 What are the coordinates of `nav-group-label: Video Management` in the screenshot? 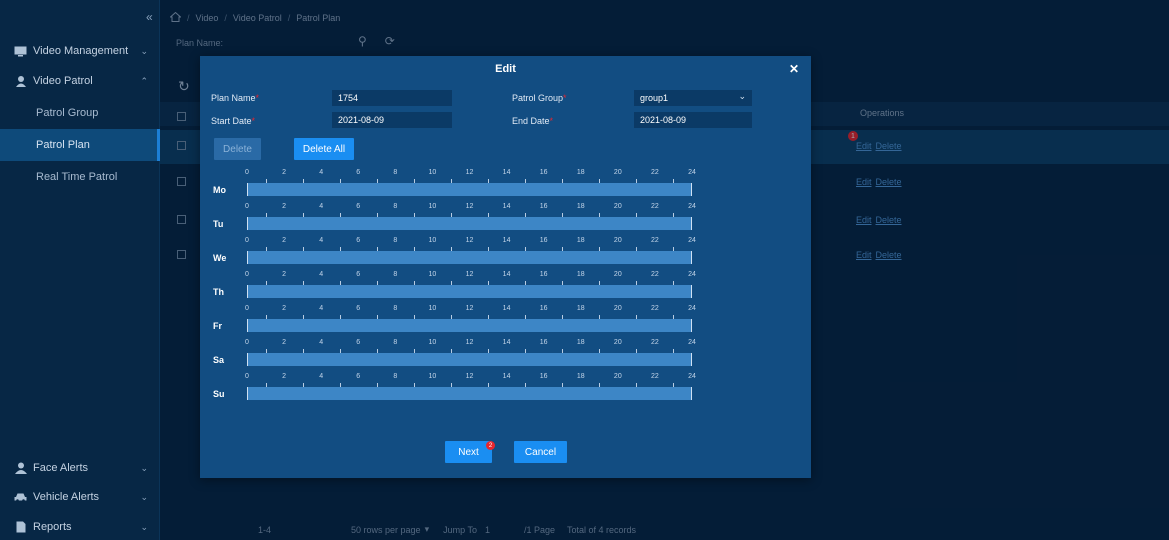 It's located at (81, 51).